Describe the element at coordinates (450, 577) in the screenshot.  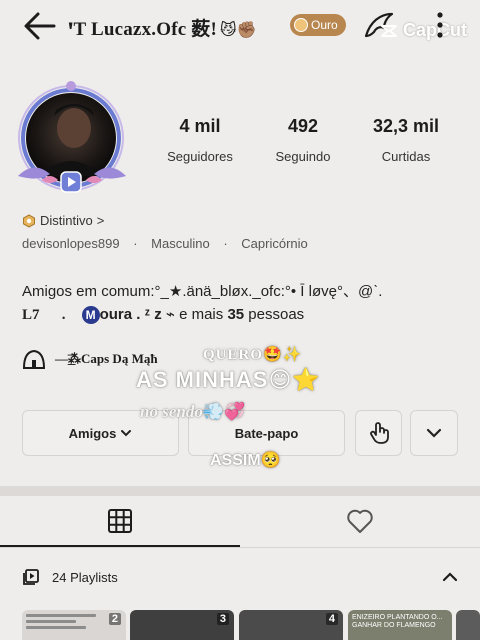
I see `chevron-up-icon` at that location.